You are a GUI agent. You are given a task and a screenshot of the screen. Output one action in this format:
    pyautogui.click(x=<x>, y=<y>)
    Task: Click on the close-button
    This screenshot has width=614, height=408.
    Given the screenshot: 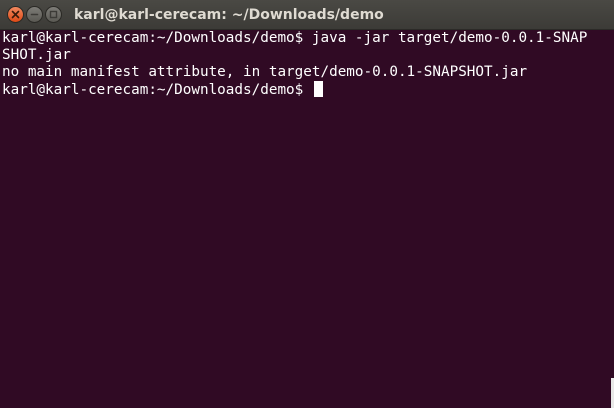 What is the action you would take?
    pyautogui.click(x=15, y=14)
    